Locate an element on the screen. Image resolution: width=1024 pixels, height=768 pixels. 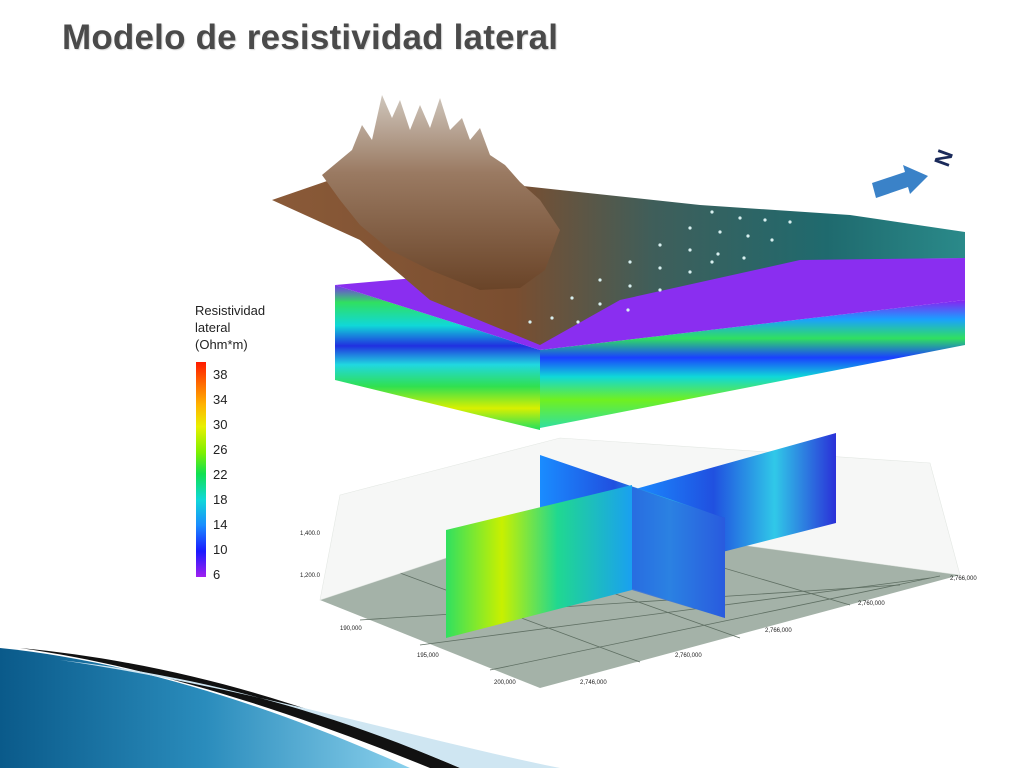
legend-title-line: Resistividad is located at coordinates (230, 310).